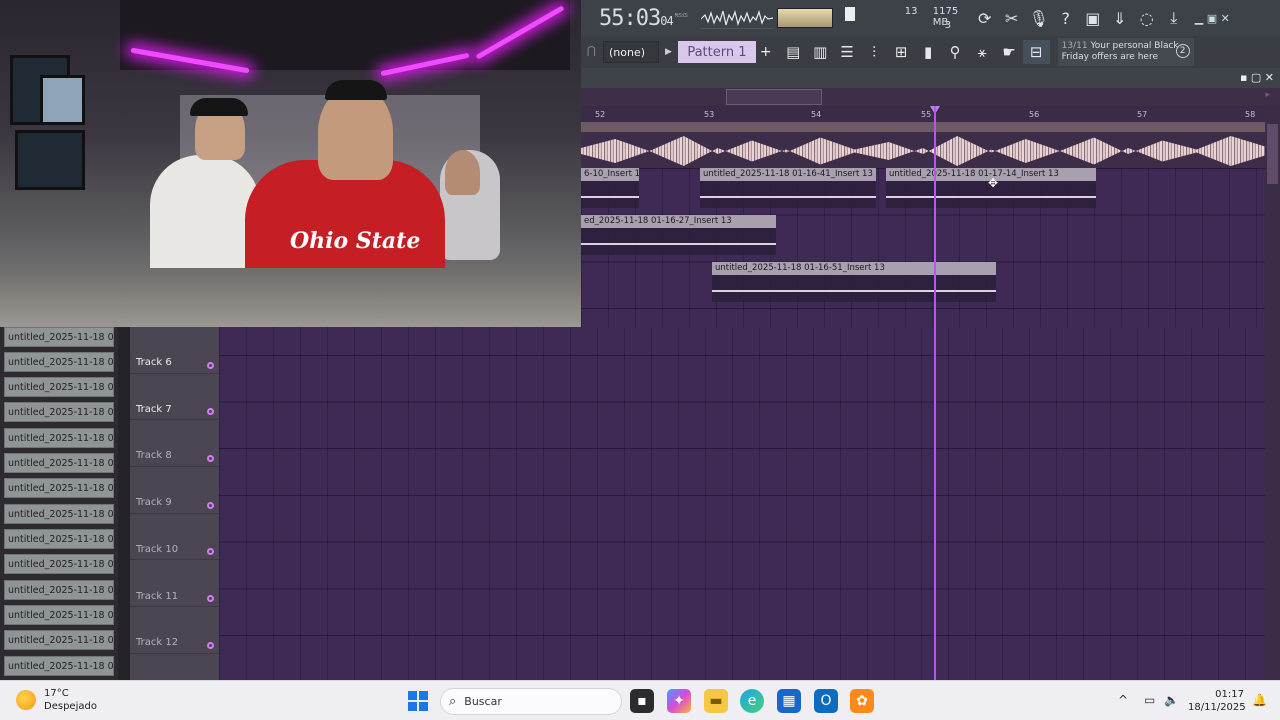 The image size is (1280, 720). Describe the element at coordinates (862, 701) in the screenshot. I see `fl-studio-icon: ✿` at that location.